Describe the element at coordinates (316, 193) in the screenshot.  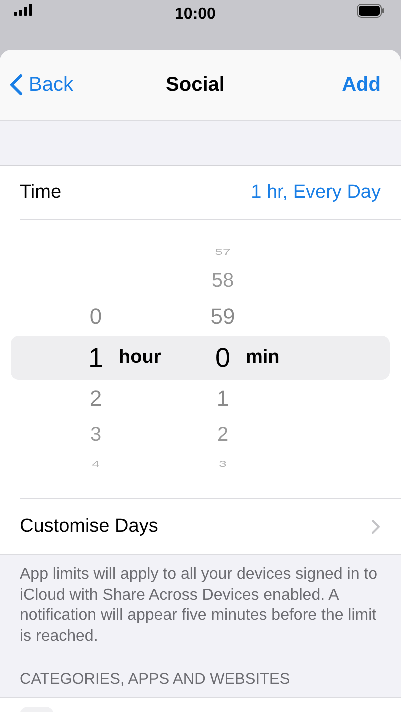
I see `time-value: 1 hr, Every Day` at that location.